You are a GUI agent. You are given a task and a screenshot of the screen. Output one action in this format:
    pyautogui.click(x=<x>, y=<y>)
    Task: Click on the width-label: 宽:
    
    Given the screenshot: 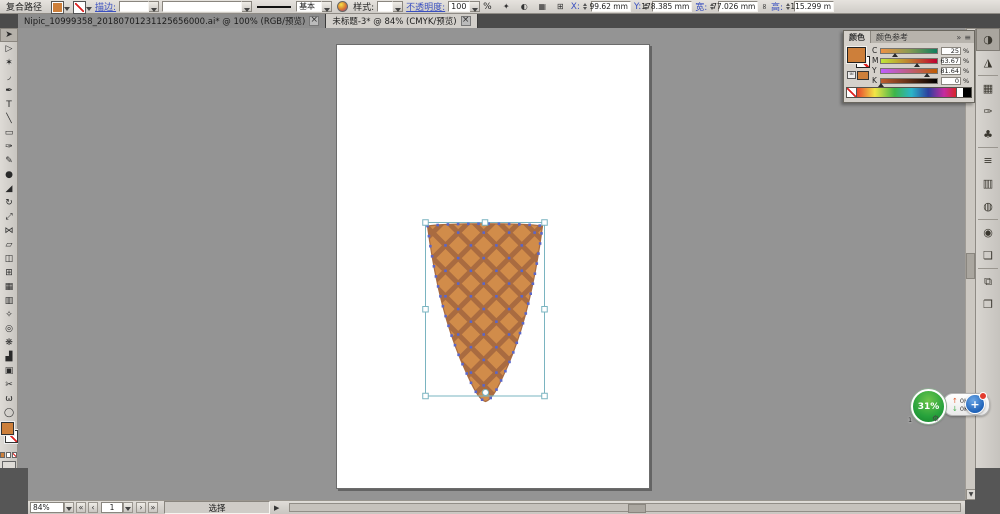 What is the action you would take?
    pyautogui.click(x=701, y=6)
    